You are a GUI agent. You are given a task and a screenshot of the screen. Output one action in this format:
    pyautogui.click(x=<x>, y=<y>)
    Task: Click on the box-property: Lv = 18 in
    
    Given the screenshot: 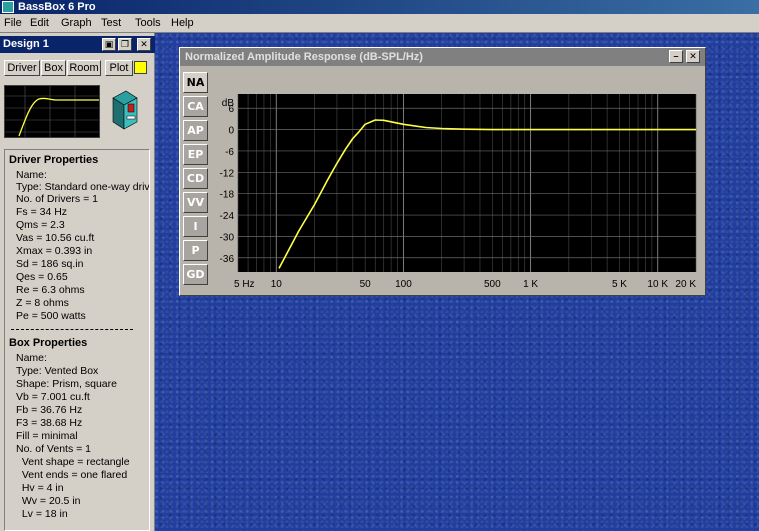 What is the action you would take?
    pyautogui.click(x=42, y=514)
    